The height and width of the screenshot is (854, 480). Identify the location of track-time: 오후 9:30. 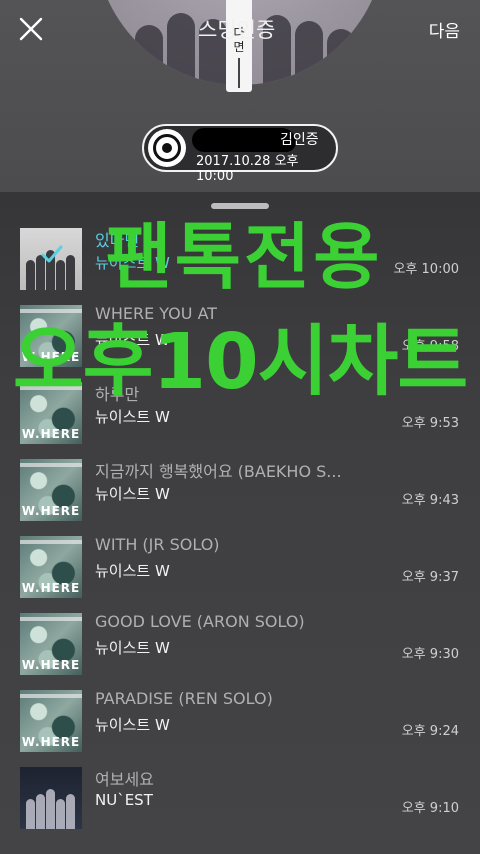
(430, 654).